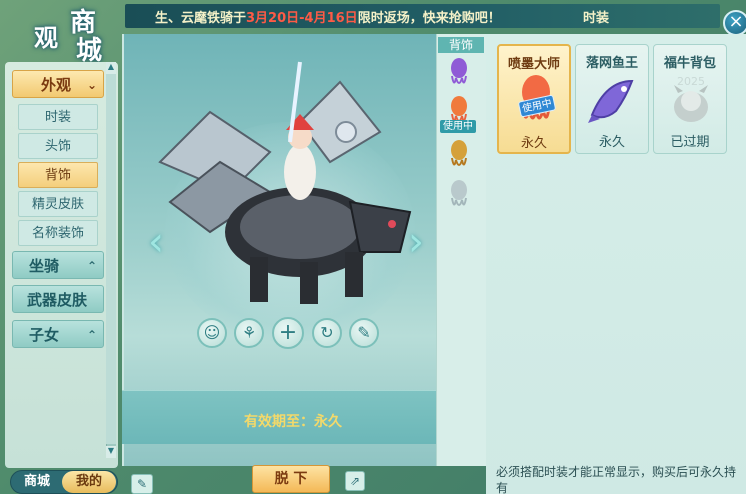  What do you see at coordinates (691, 81) in the screenshot?
I see `year-mark: 2025` at bounding box center [691, 81].